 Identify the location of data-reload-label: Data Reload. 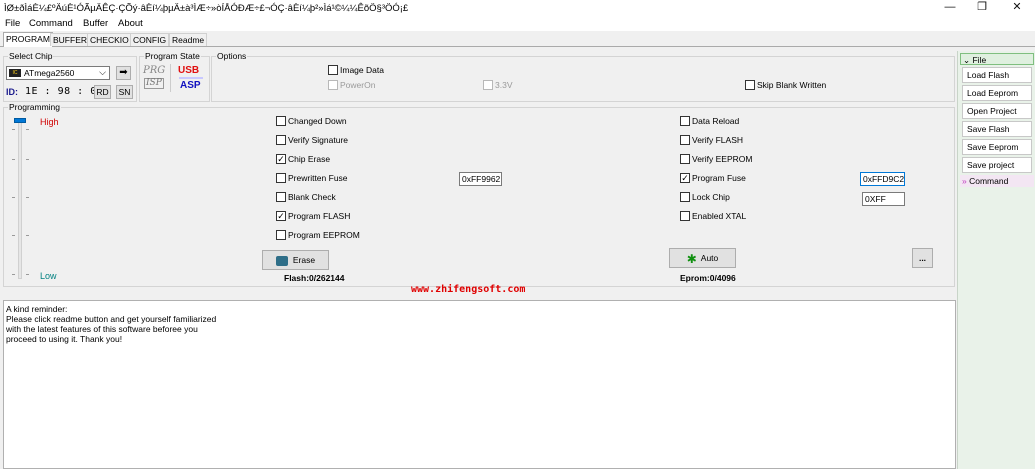
(716, 121).